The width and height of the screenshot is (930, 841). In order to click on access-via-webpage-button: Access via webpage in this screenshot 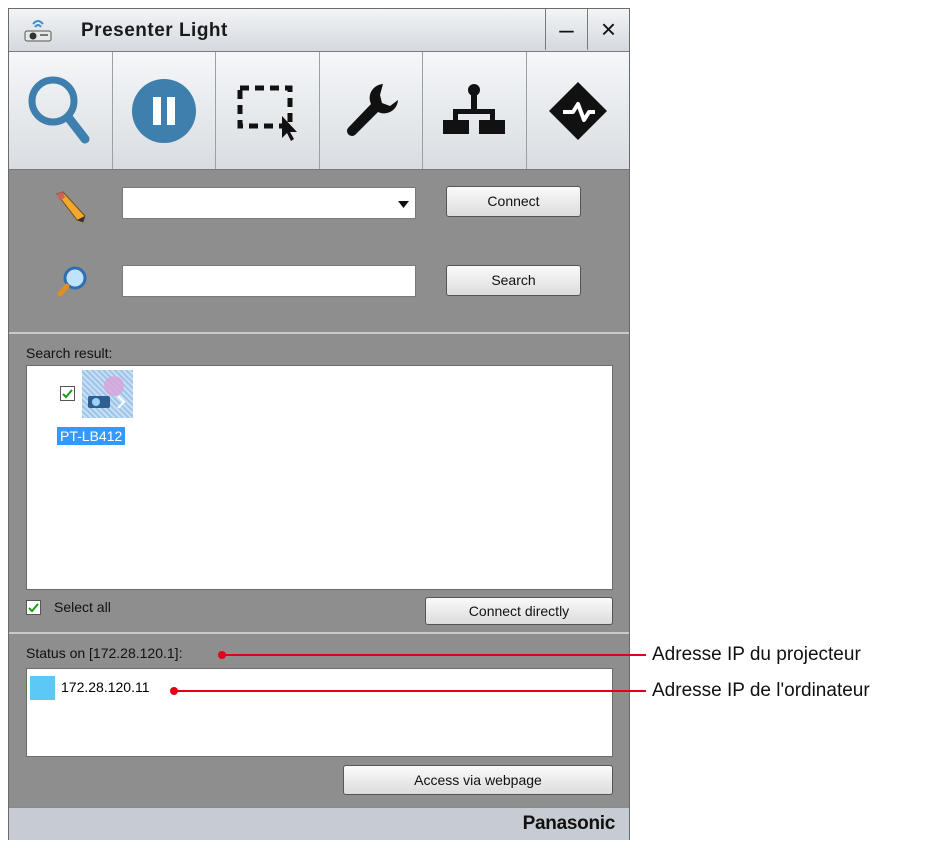, I will do `click(478, 780)`.